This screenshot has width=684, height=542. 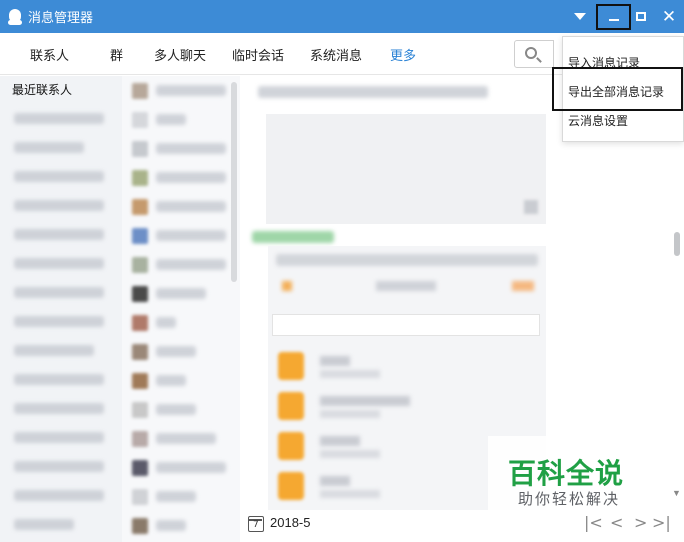 I want to click on maximize-button, so click(x=641, y=16).